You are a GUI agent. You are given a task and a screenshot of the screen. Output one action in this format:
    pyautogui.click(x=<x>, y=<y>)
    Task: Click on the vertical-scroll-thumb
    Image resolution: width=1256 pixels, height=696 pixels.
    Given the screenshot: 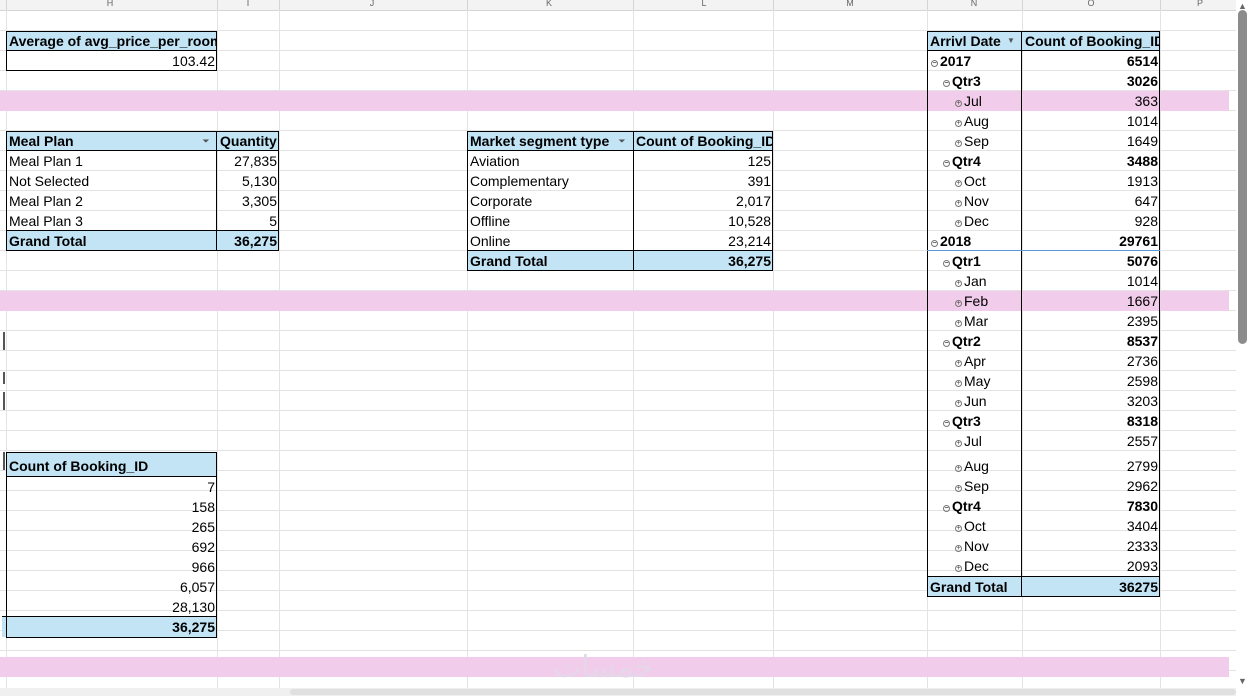 What is the action you would take?
    pyautogui.click(x=1242, y=177)
    